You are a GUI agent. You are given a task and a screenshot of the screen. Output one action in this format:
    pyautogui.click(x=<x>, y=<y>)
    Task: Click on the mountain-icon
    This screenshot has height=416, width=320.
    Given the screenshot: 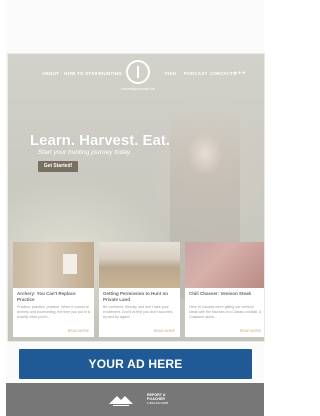 What is the action you would take?
    pyautogui.click(x=121, y=401)
    